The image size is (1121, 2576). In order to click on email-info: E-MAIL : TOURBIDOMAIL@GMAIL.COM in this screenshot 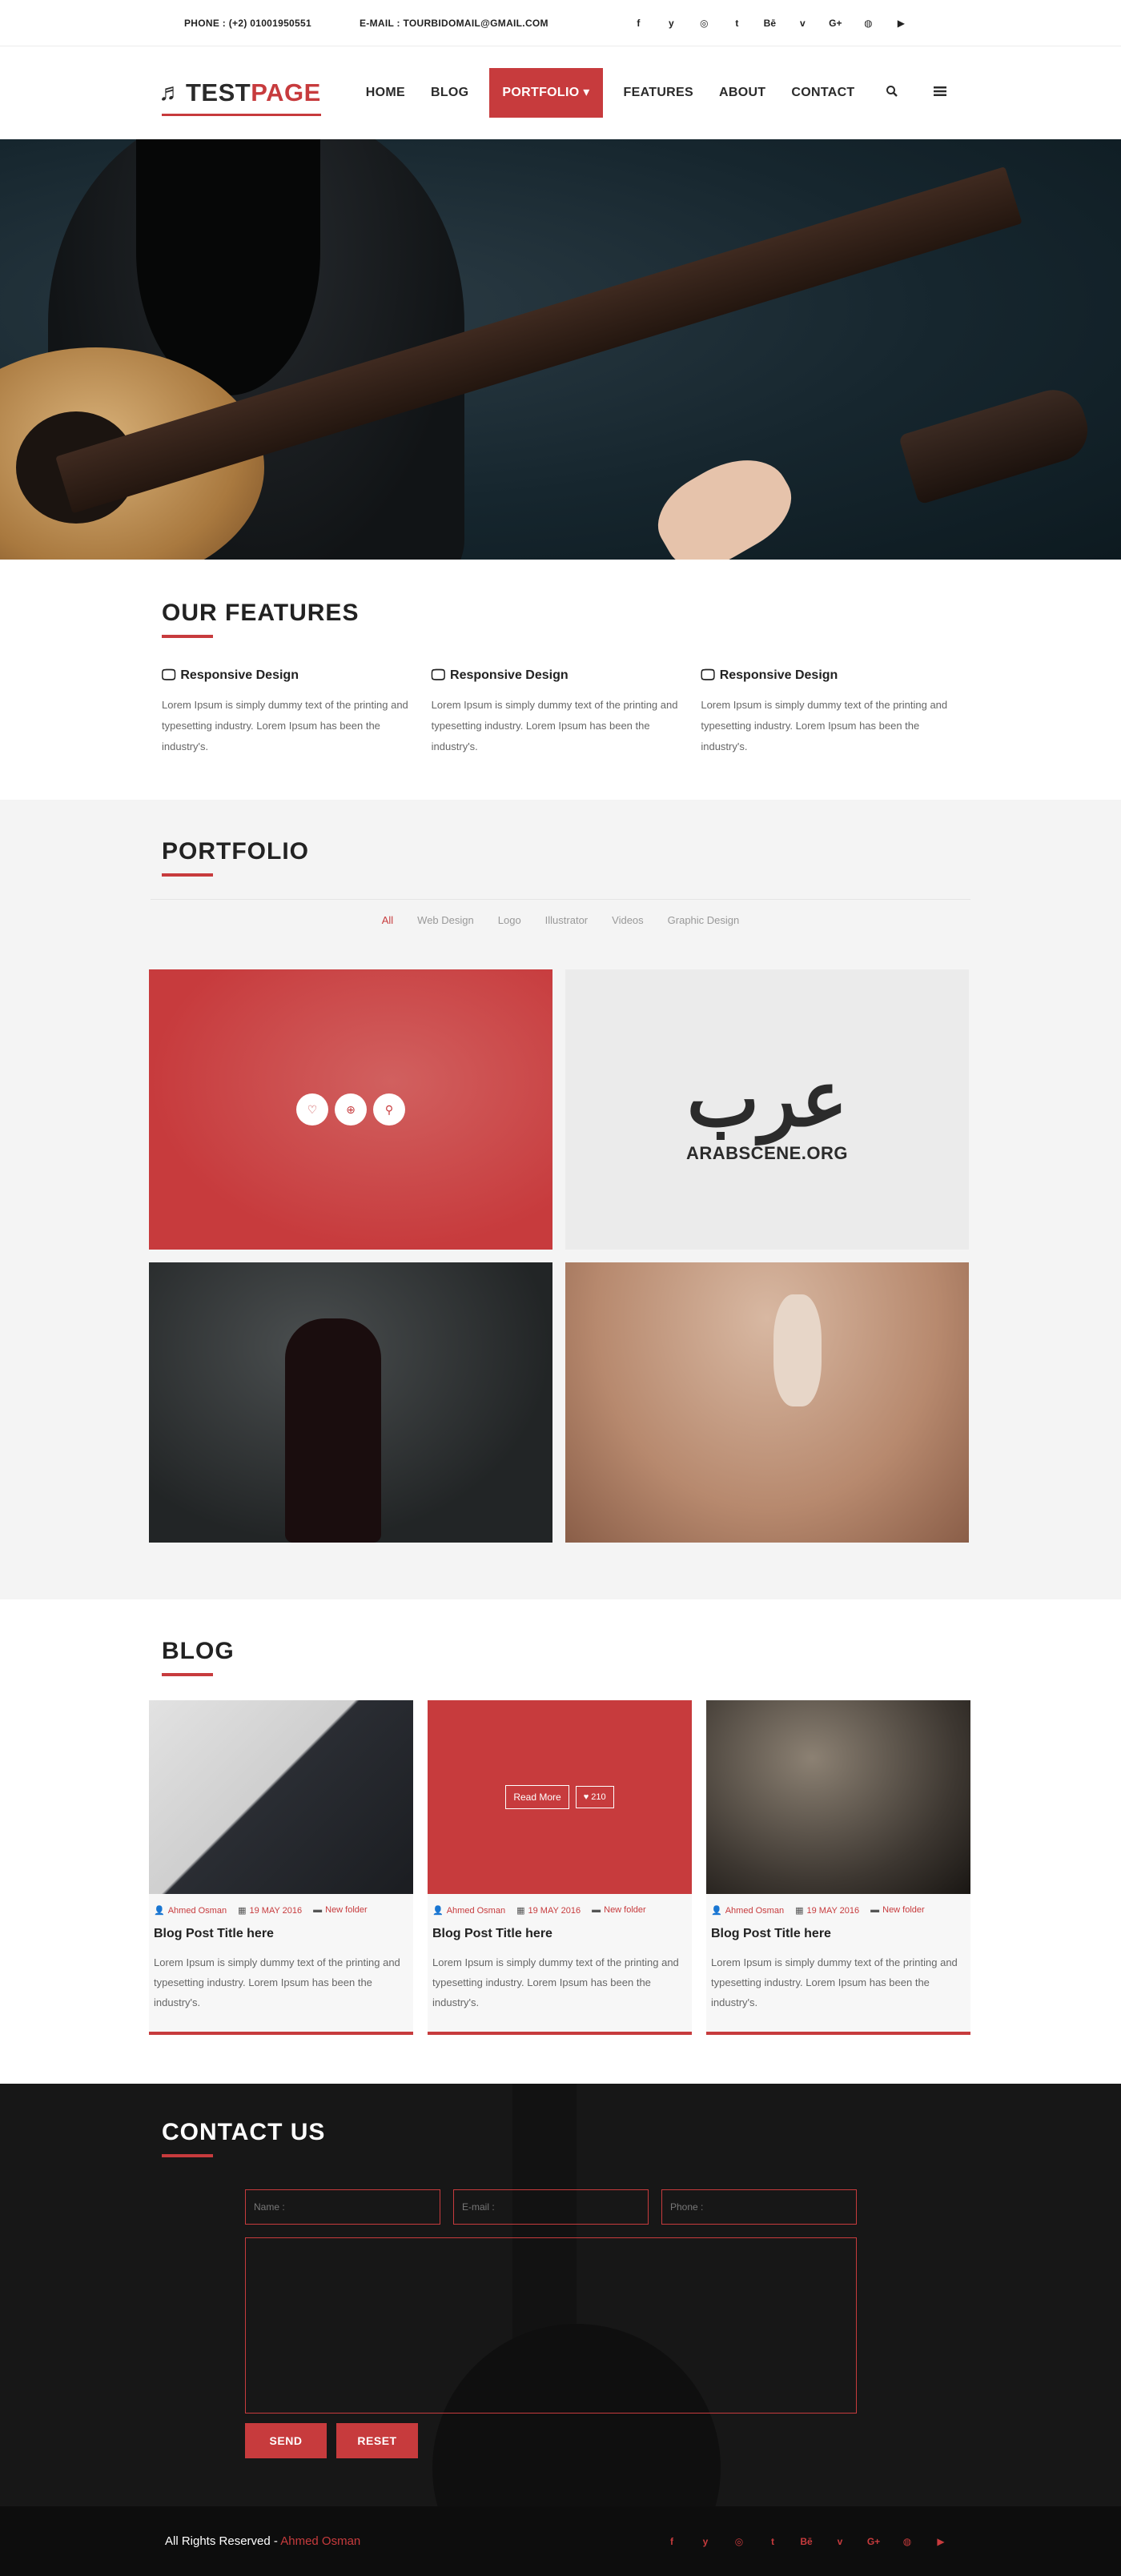, I will do `click(453, 23)`.